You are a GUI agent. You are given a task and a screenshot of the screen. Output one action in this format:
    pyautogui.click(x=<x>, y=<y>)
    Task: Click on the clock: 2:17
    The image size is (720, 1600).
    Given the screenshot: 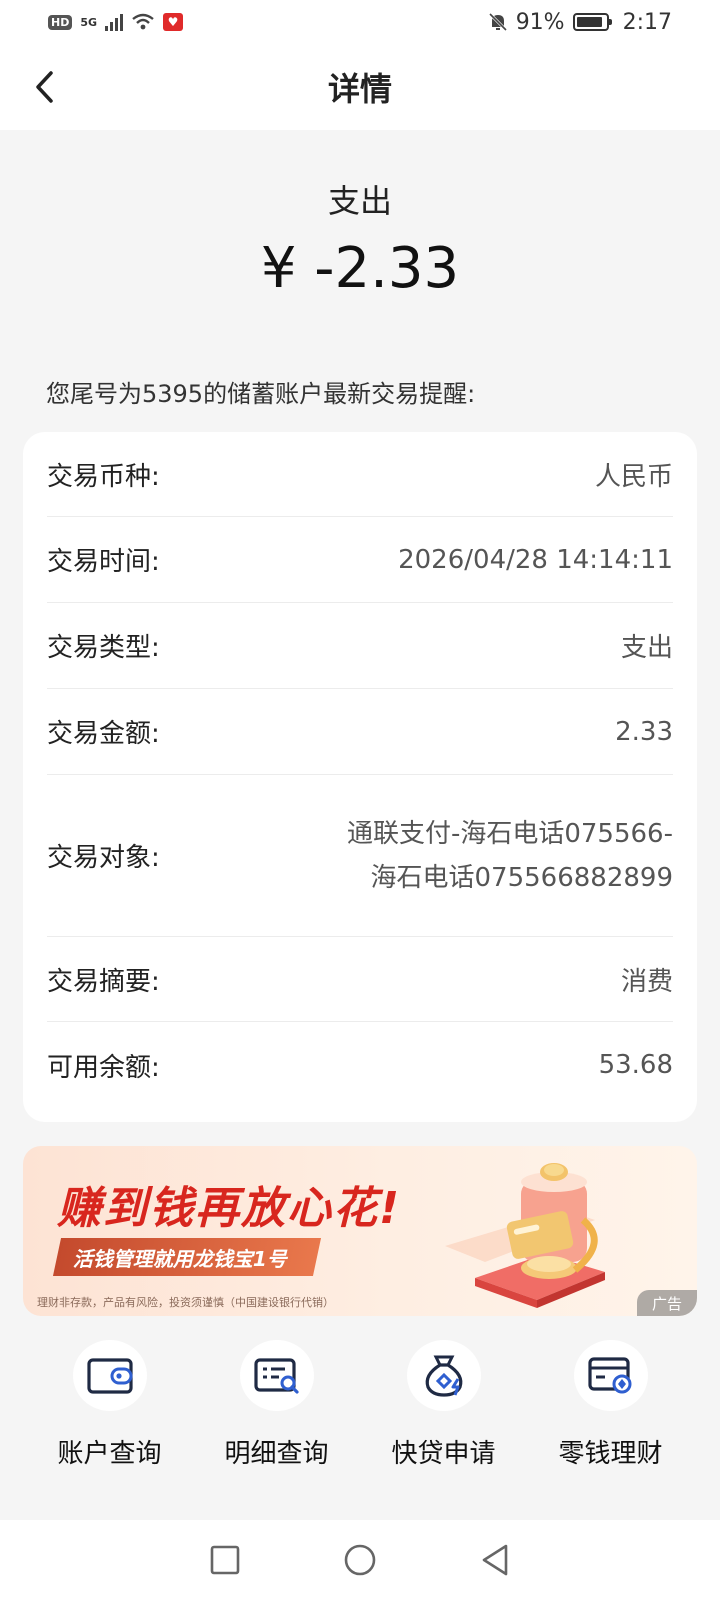 What is the action you would take?
    pyautogui.click(x=647, y=22)
    